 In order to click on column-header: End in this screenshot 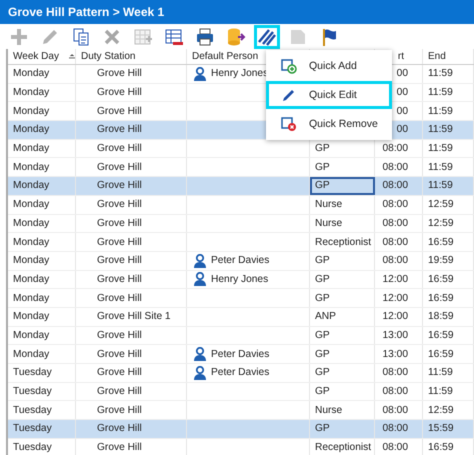, I will do `click(448, 56)`.